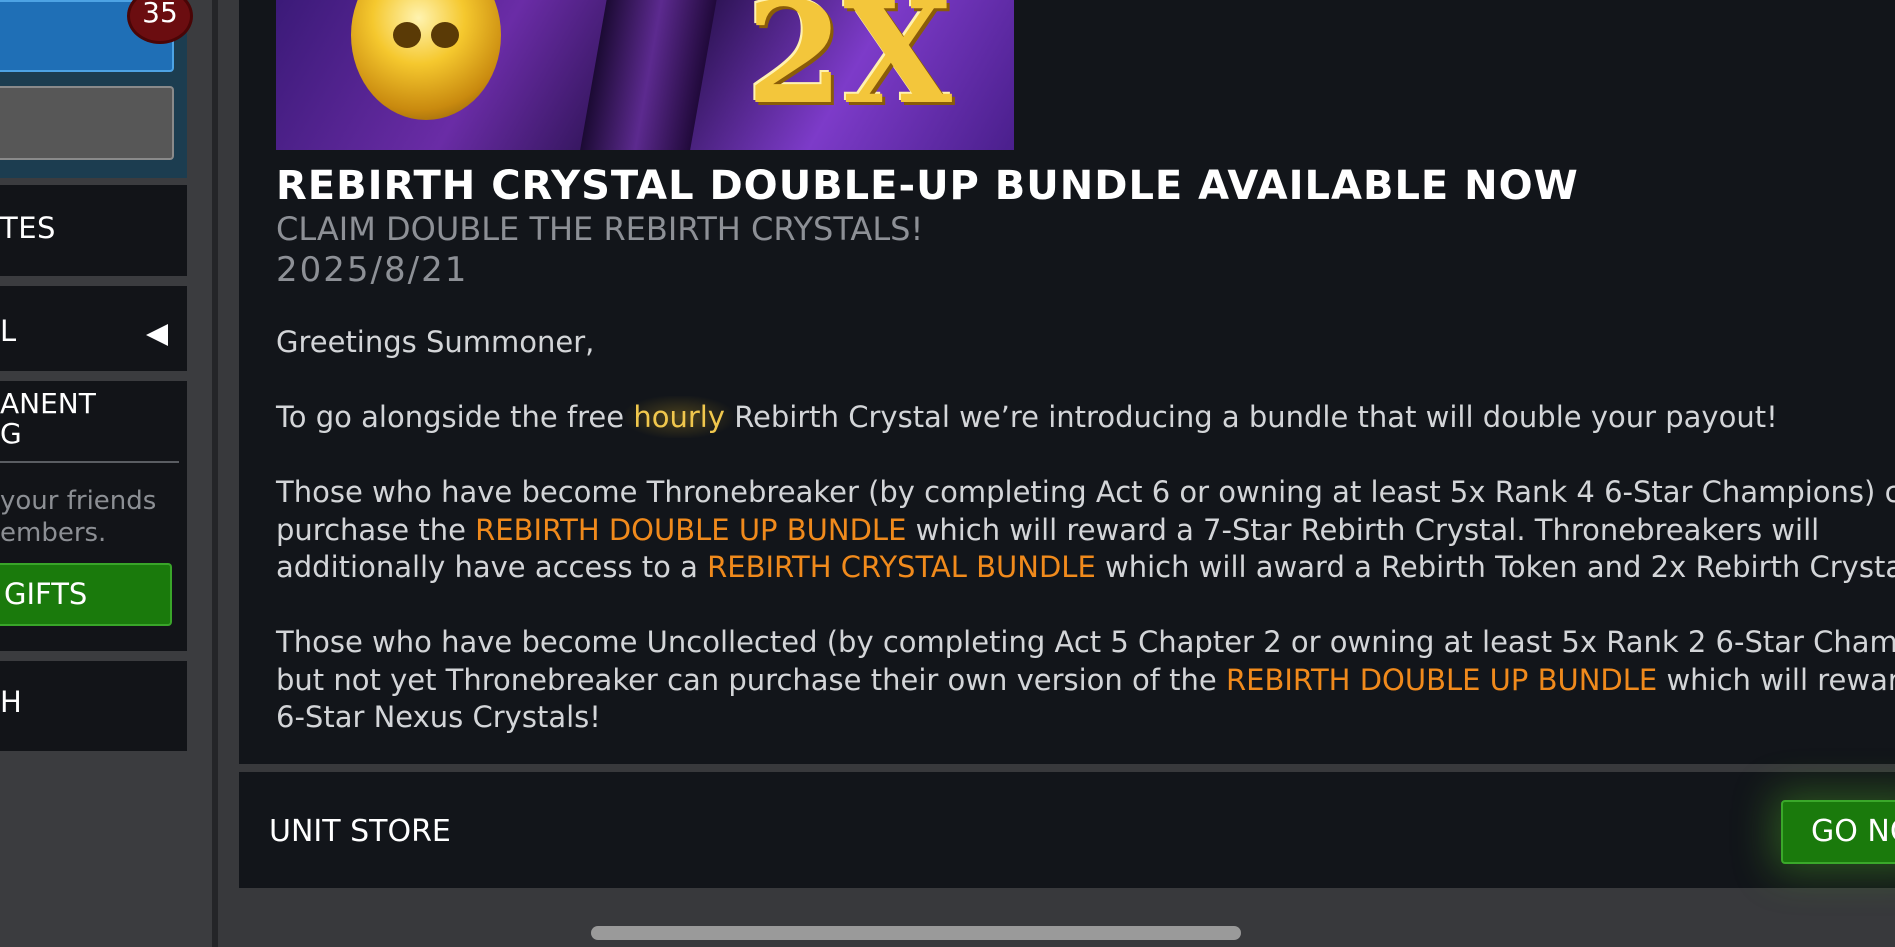 This screenshot has height=947, width=1895. What do you see at coordinates (426, 60) in the screenshot?
I see `gold-skull-icon` at bounding box center [426, 60].